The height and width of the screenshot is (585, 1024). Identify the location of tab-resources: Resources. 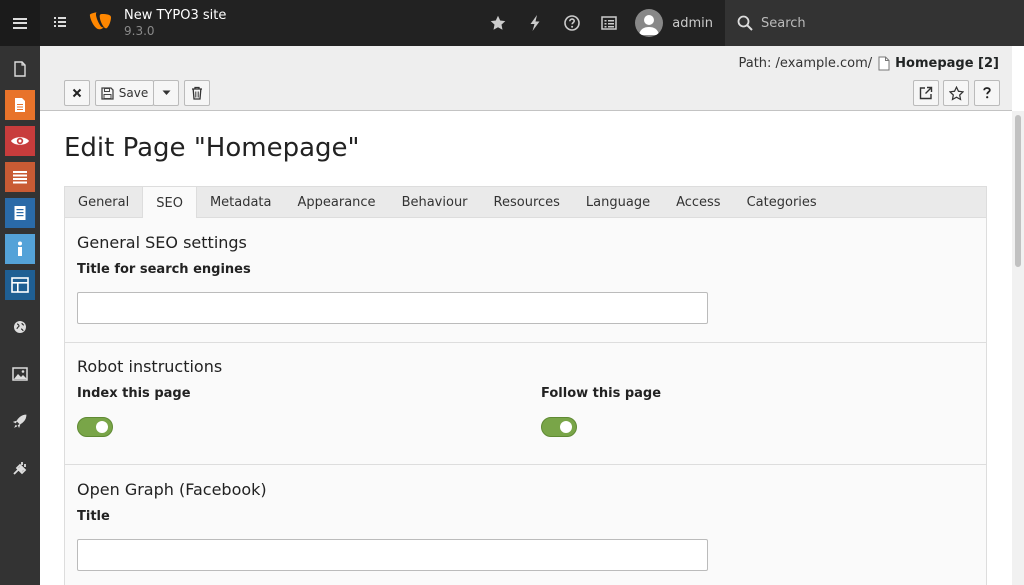
(527, 202).